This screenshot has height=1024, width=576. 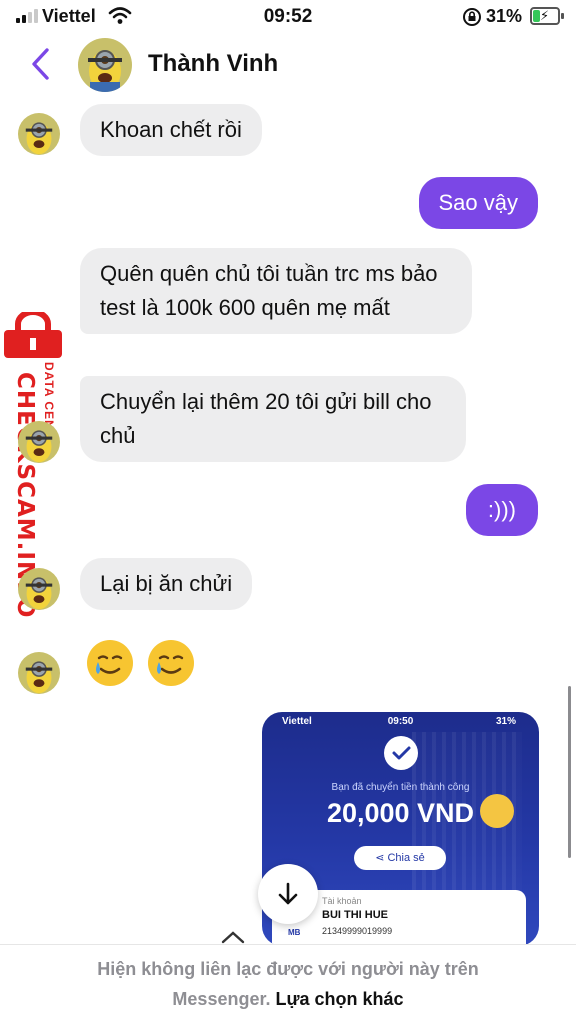 I want to click on share-icon: ⋖, so click(x=381, y=858).